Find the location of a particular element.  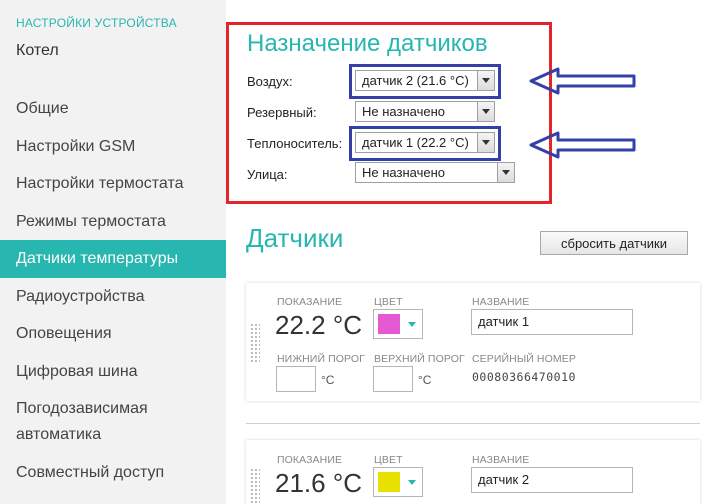

sensor-reading: 21.6 °C is located at coordinates (319, 483).